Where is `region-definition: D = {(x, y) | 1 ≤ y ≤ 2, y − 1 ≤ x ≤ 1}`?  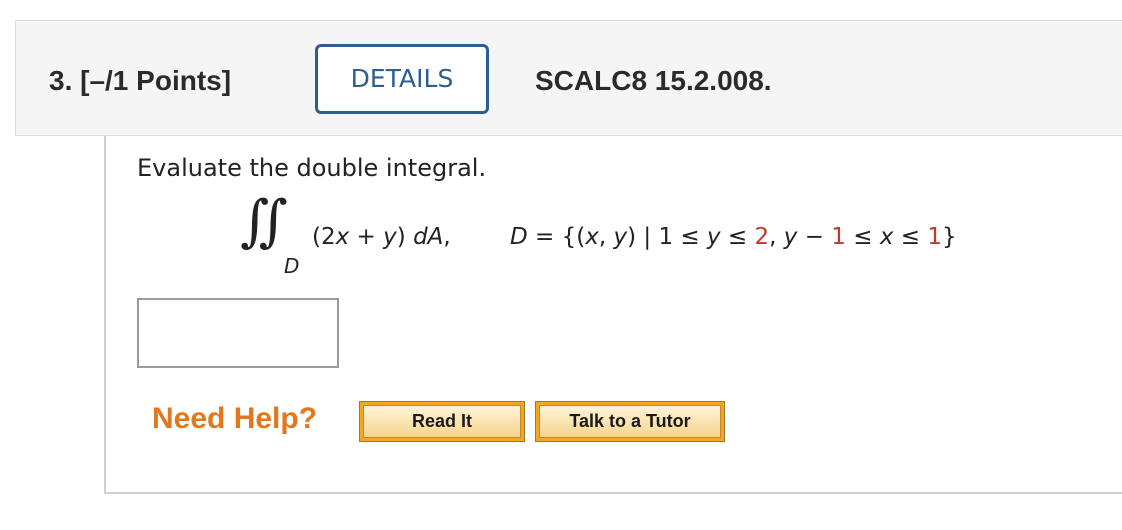
region-definition: D = {(x, y) | 1 ≤ y ≤ 2, y − 1 ≤ x ≤ 1} is located at coordinates (733, 237).